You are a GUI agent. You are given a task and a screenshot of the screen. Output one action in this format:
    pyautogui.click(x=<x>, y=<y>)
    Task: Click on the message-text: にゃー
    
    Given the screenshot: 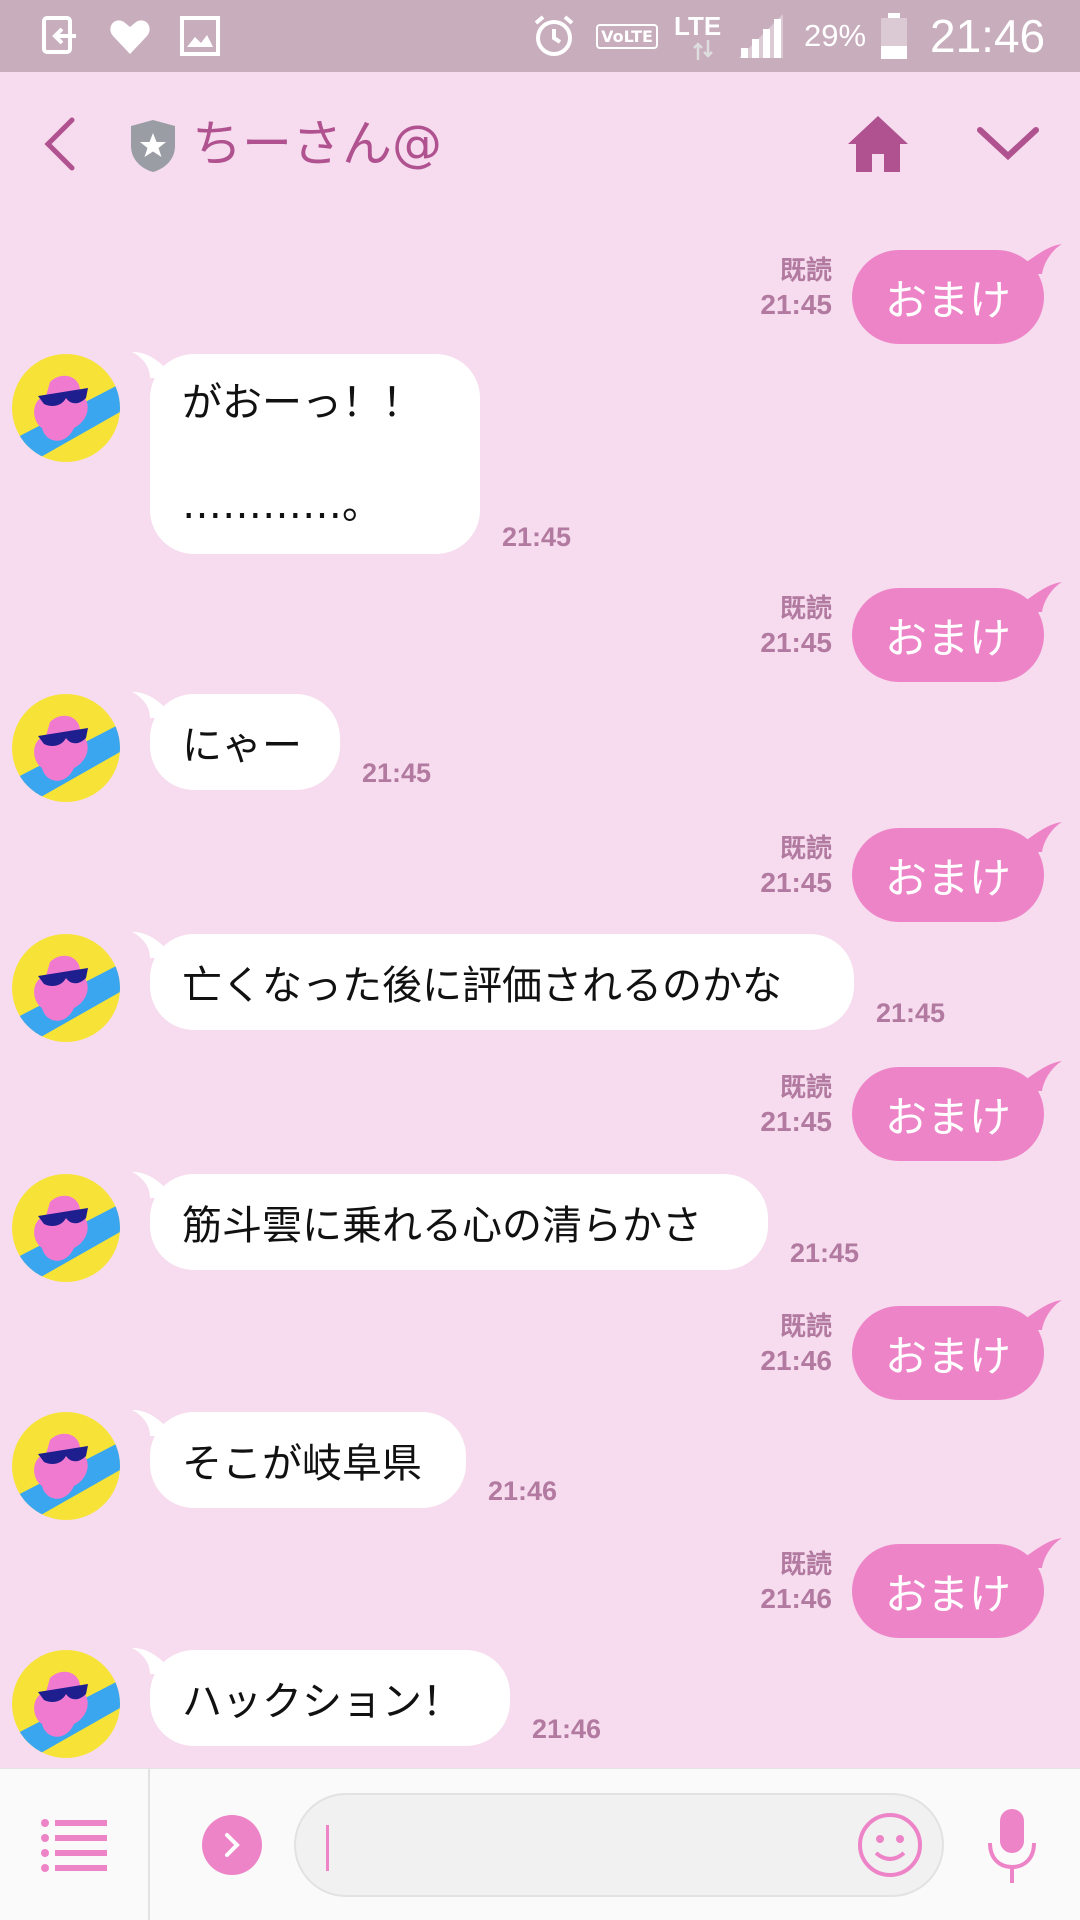 What is the action you would take?
    pyautogui.click(x=242, y=746)
    